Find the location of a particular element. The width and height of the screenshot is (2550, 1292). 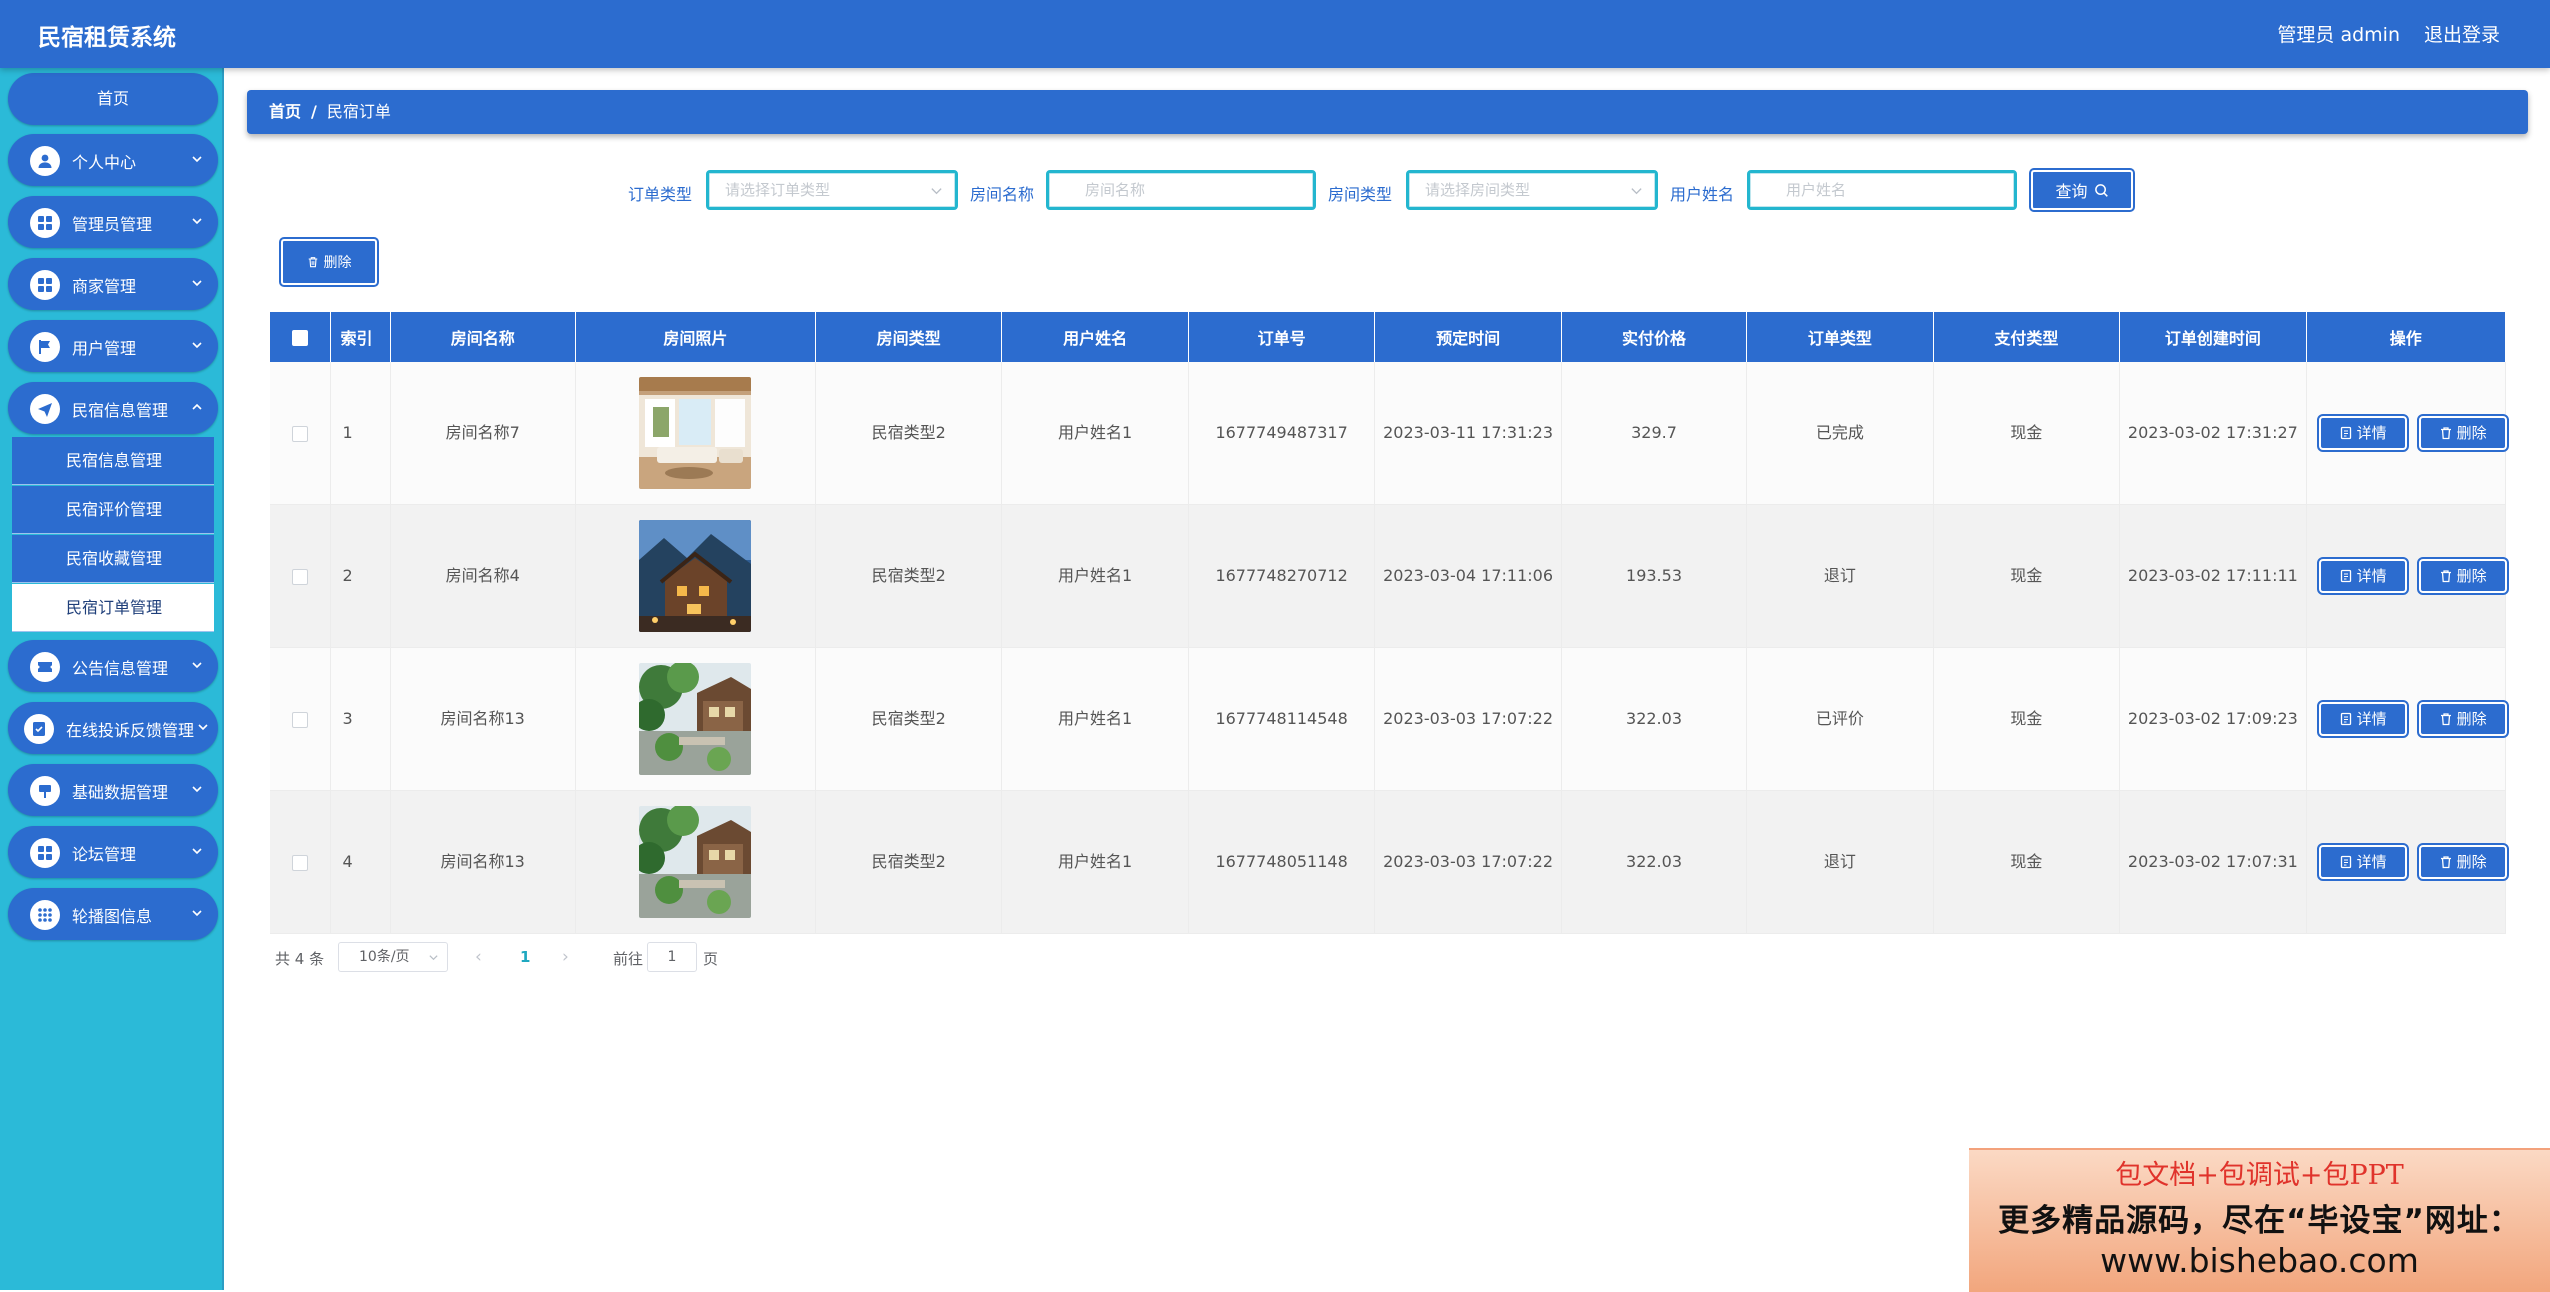

query-label: 查询 is located at coordinates (2071, 191).